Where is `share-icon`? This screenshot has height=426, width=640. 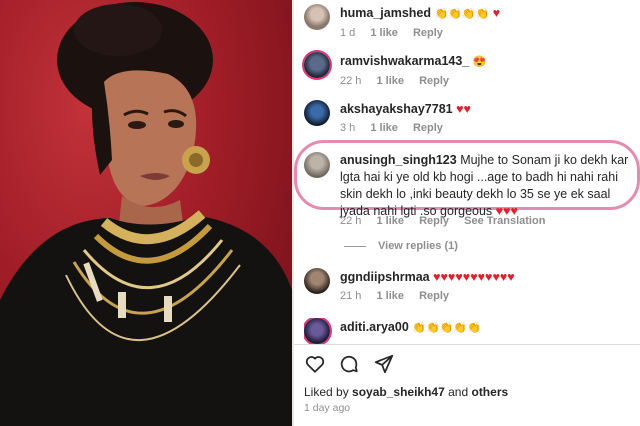 share-icon is located at coordinates (384, 364).